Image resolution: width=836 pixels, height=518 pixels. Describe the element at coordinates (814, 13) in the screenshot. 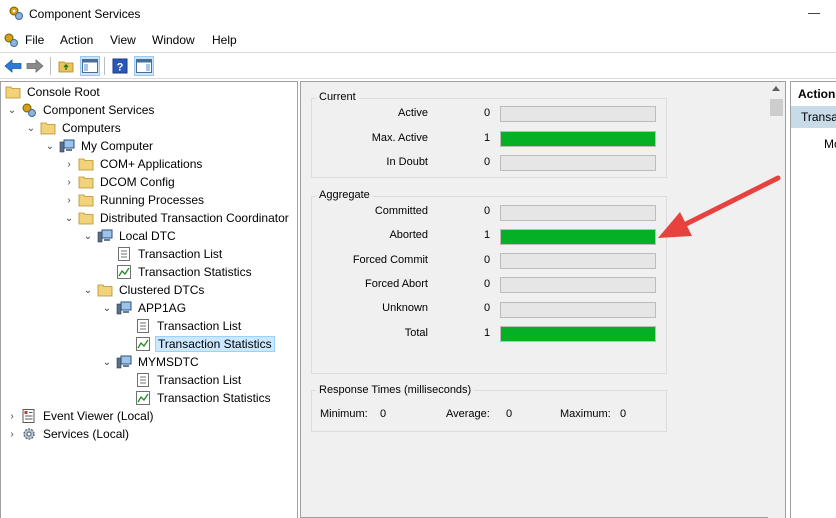

I see `minimize-button` at that location.